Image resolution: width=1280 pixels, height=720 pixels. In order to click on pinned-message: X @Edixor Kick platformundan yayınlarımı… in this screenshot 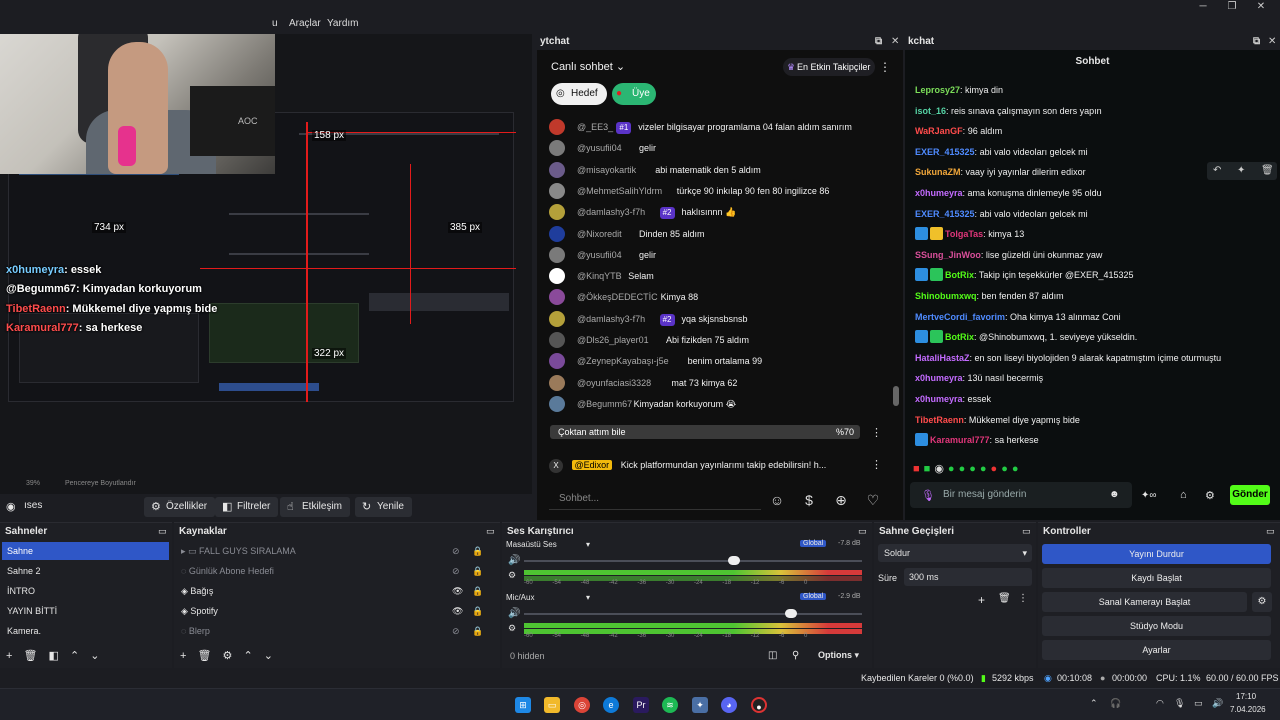, I will do `click(704, 465)`.